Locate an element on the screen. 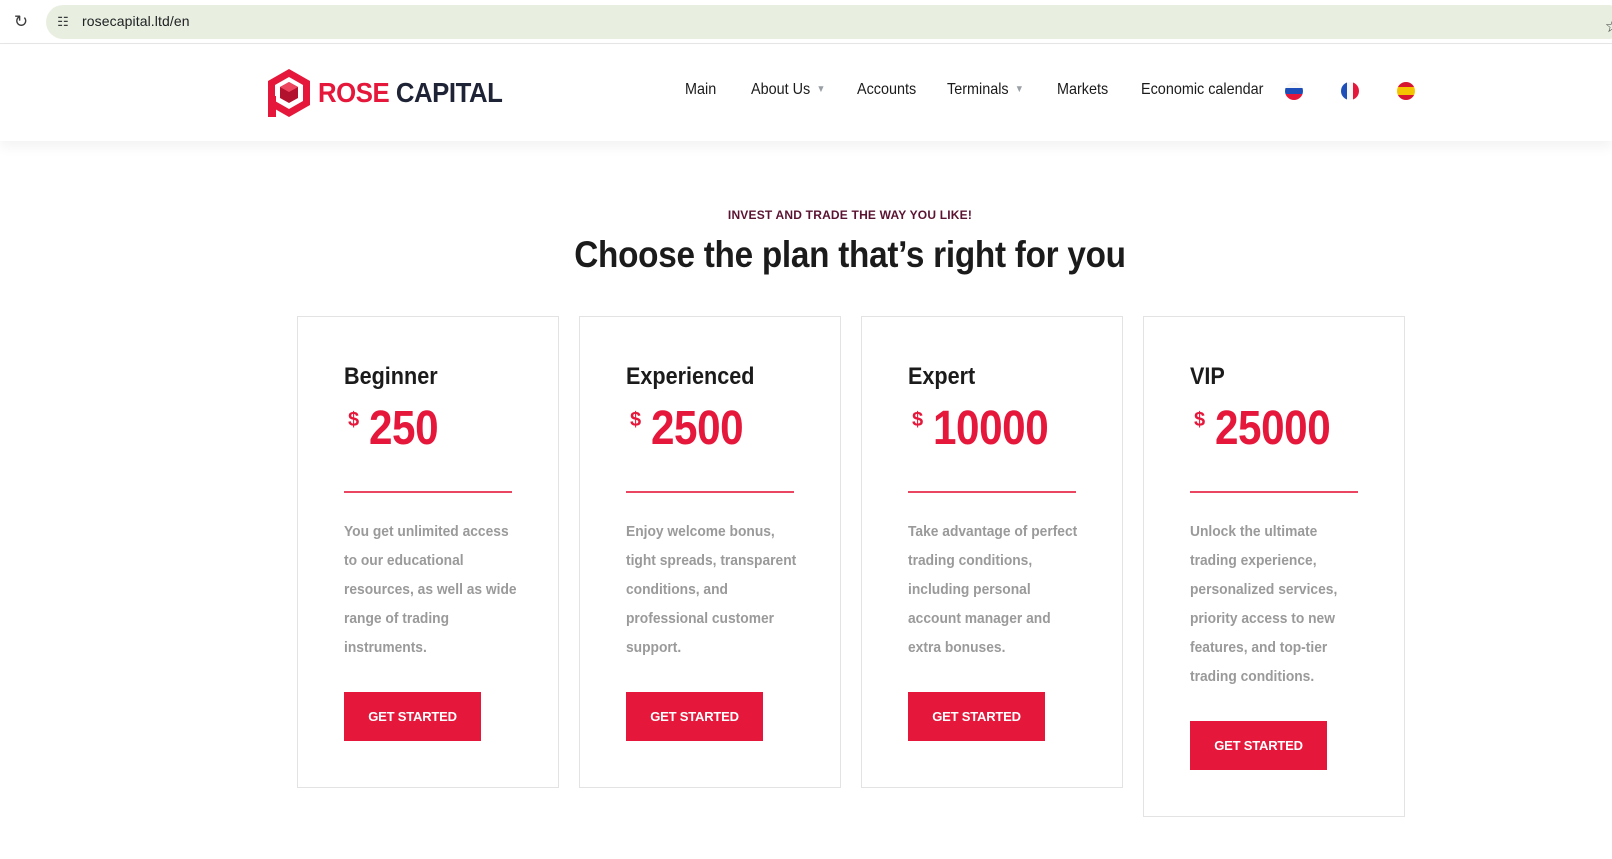 The image size is (1612, 859). plan-name: Beginner is located at coordinates (391, 376).